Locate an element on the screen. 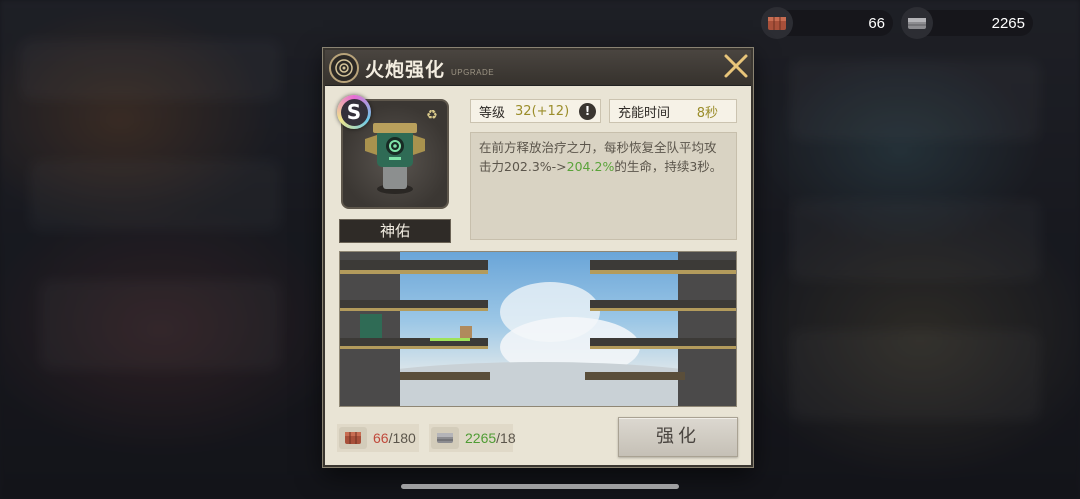 Image resolution: width=1080 pixels, height=499 pixels. home-indicator is located at coordinates (540, 486).